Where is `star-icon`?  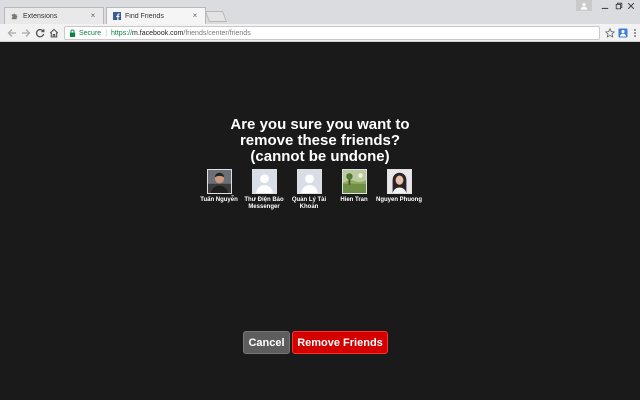
star-icon is located at coordinates (609, 32).